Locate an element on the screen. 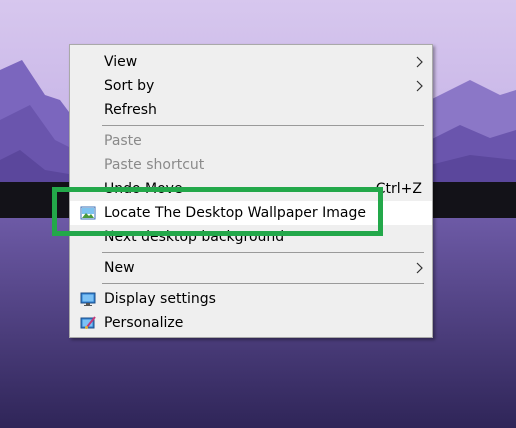 Image resolution: width=516 pixels, height=428 pixels. menu-item-label: Paste shortcut is located at coordinates (154, 165).